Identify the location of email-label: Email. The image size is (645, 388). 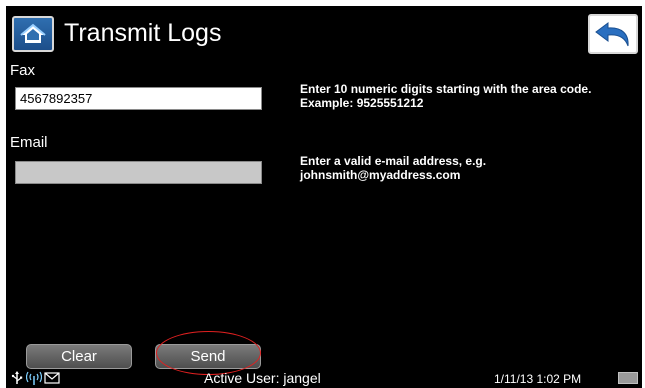
(29, 142).